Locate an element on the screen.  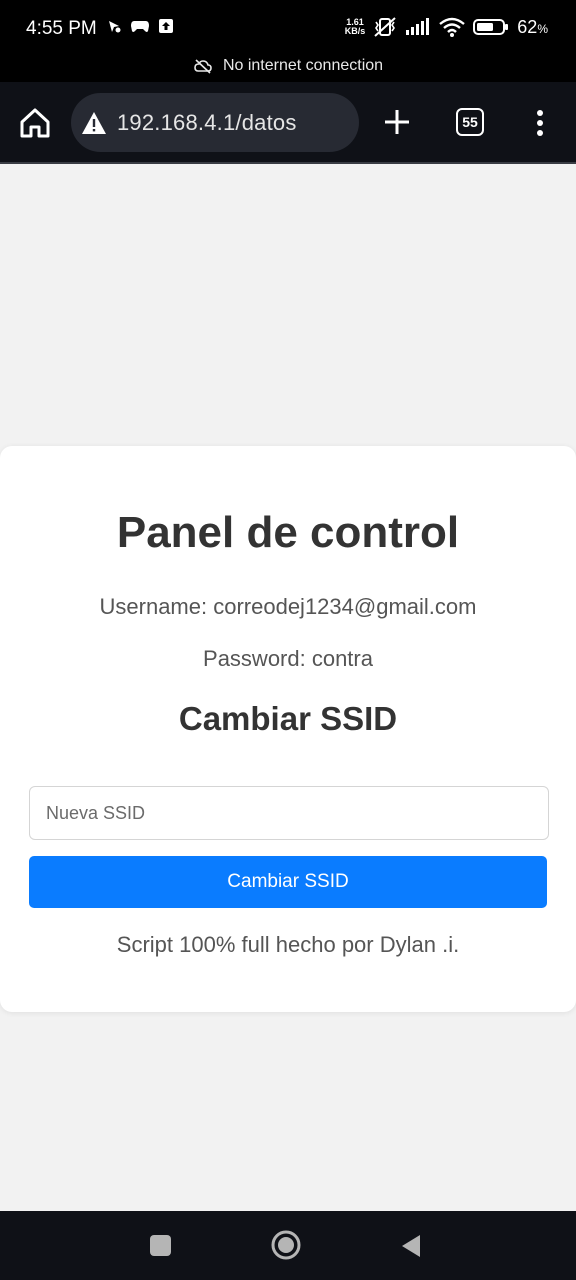
wifi-icon is located at coordinates (452, 27).